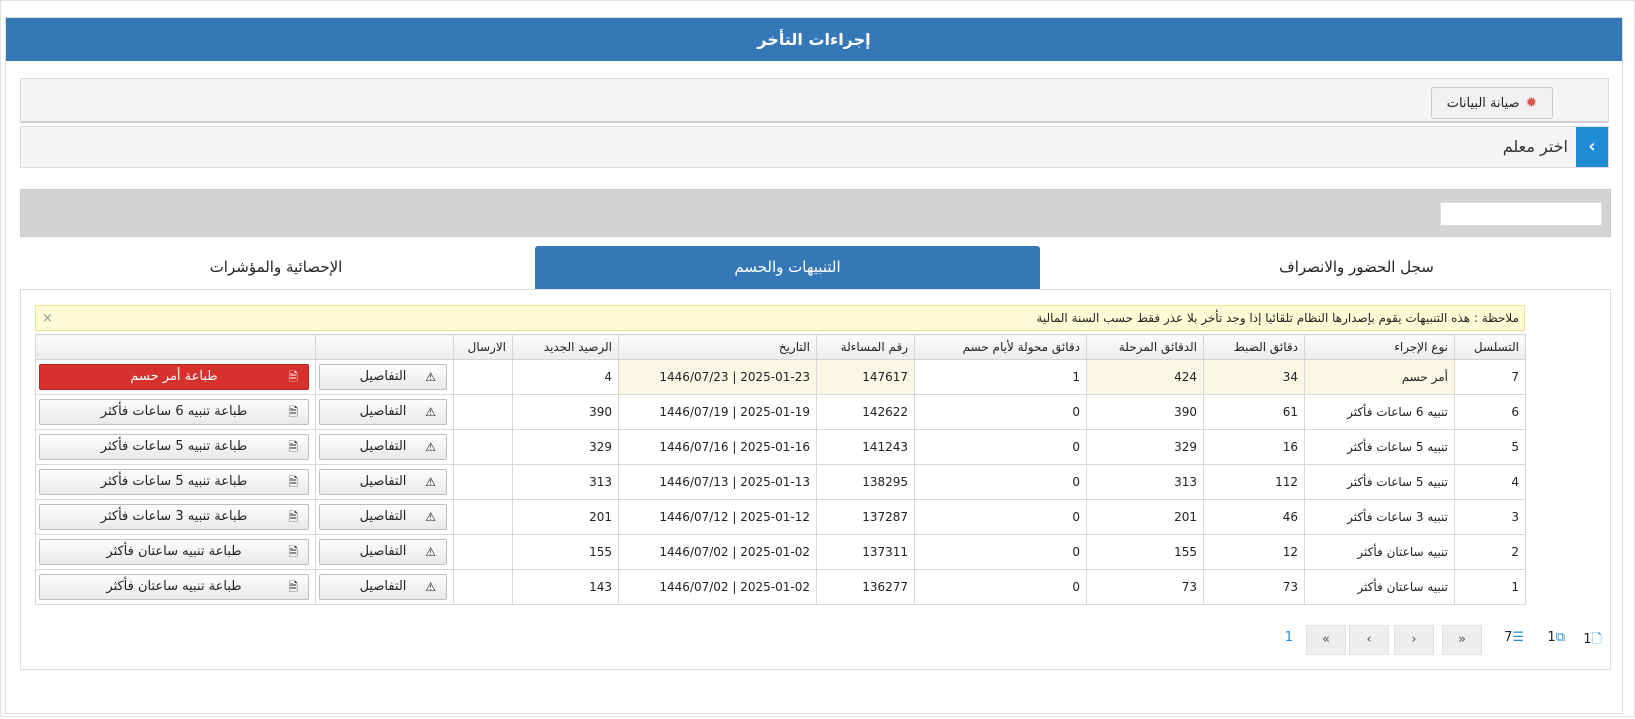 The height and width of the screenshot is (719, 1635). I want to click on col-header-type: نوع الإجراء, so click(1379, 347).